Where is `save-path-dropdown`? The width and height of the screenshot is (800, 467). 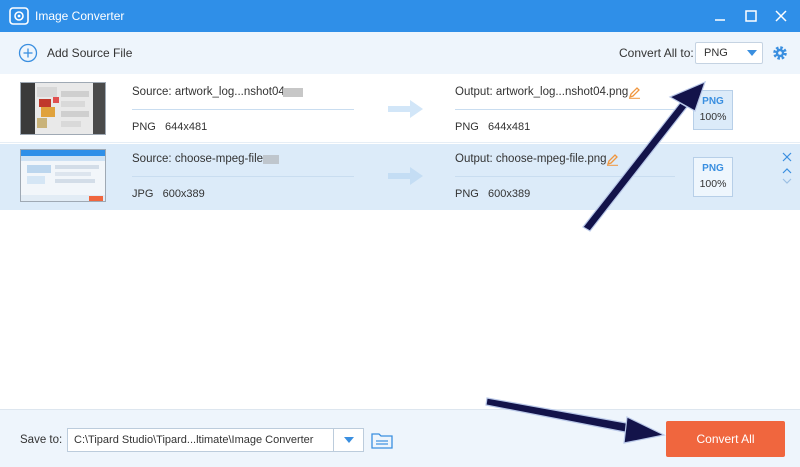
save-path-dropdown is located at coordinates (348, 440).